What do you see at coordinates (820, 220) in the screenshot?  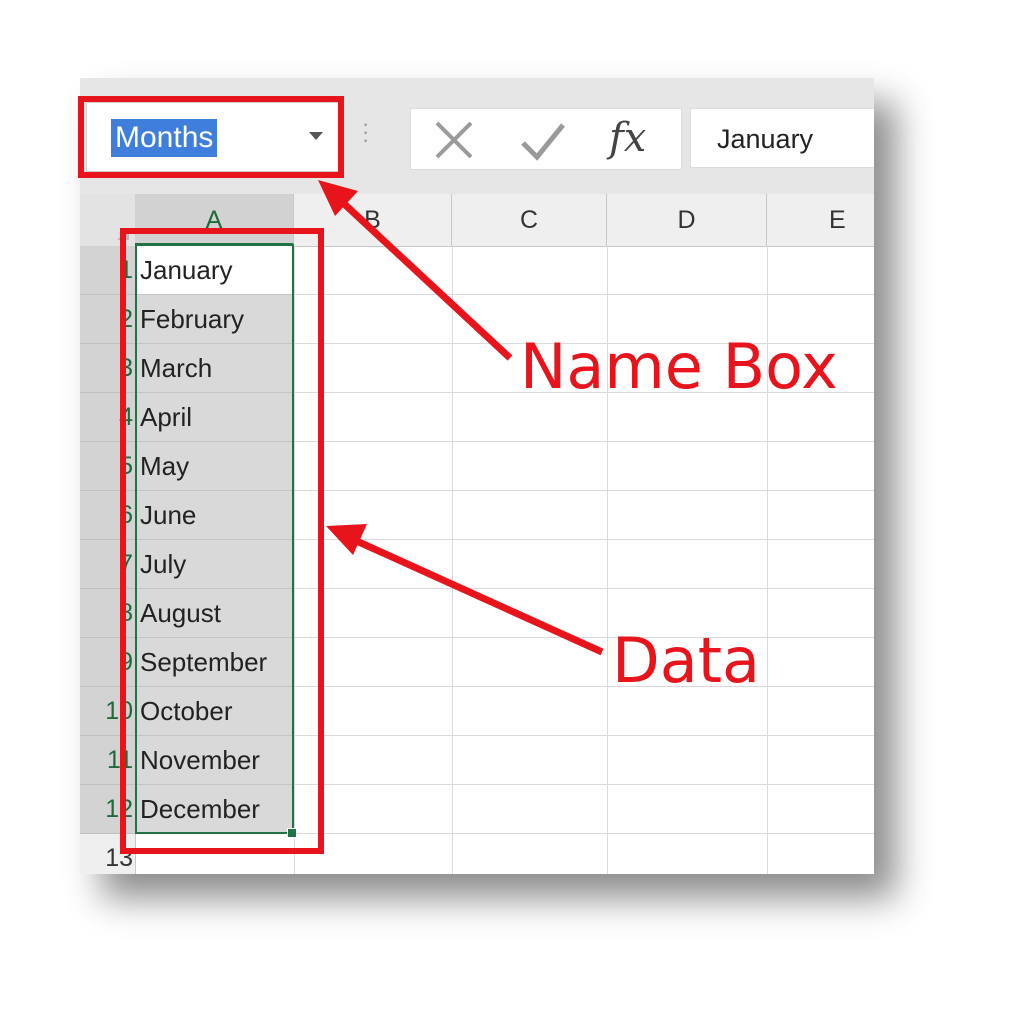 I see `column-header-e: E` at bounding box center [820, 220].